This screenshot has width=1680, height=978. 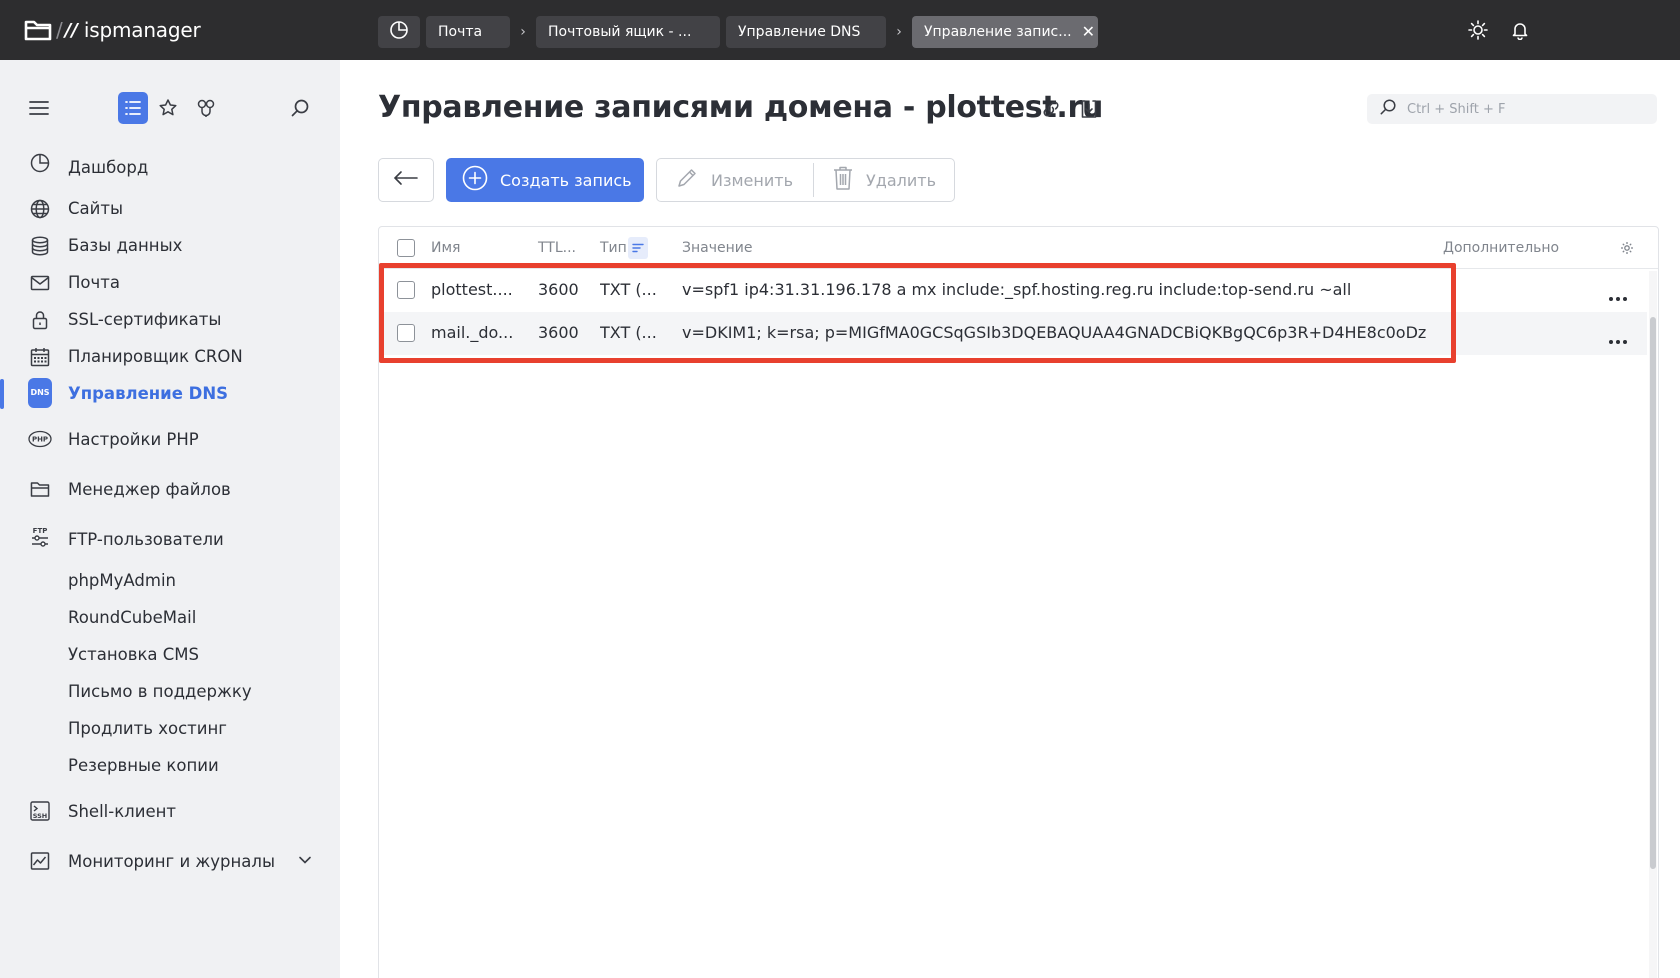 I want to click on back-button, so click(x=406, y=180).